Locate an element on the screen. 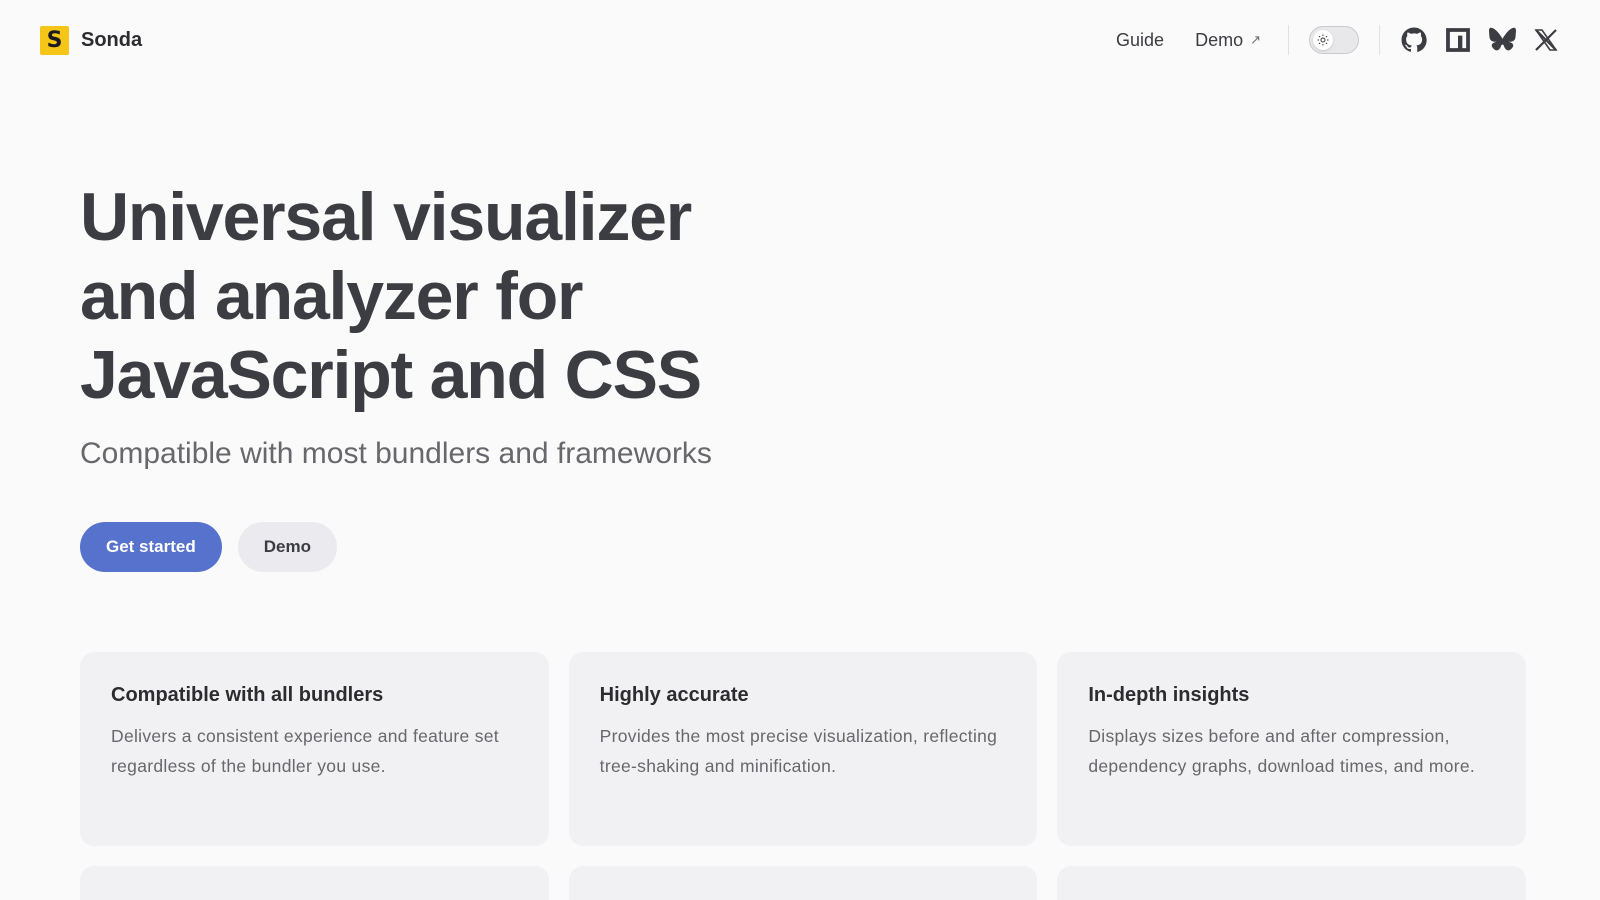 This screenshot has width=1600, height=900. theme-toggle is located at coordinates (1334, 40).